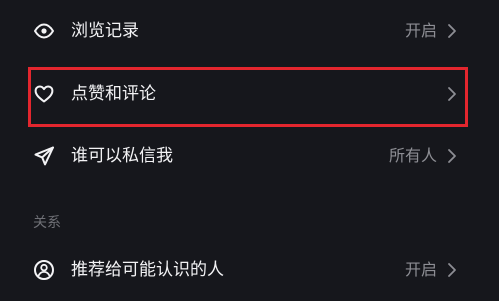 This screenshot has height=301, width=499. What do you see at coordinates (122, 156) in the screenshot?
I see `who-can-message-label: 谁可以私信我` at bounding box center [122, 156].